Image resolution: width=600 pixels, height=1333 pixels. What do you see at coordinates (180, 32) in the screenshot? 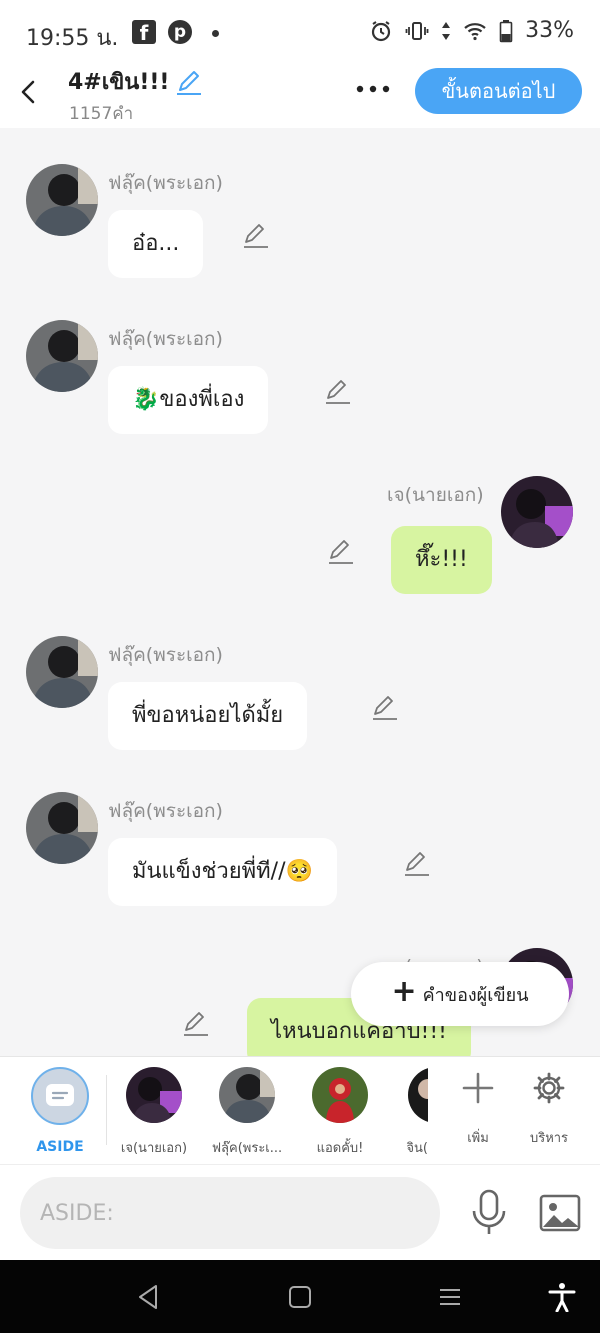
I see `pinterest-icon: p` at bounding box center [180, 32].